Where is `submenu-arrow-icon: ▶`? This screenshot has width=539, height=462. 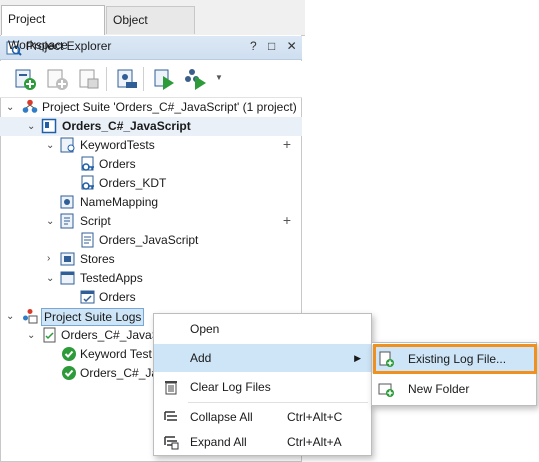 submenu-arrow-icon: ▶ is located at coordinates (357, 358).